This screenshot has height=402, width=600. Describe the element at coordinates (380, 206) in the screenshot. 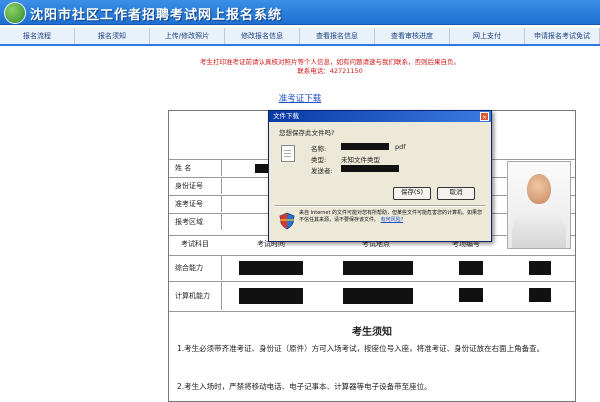

I see `dialog-divider` at that location.